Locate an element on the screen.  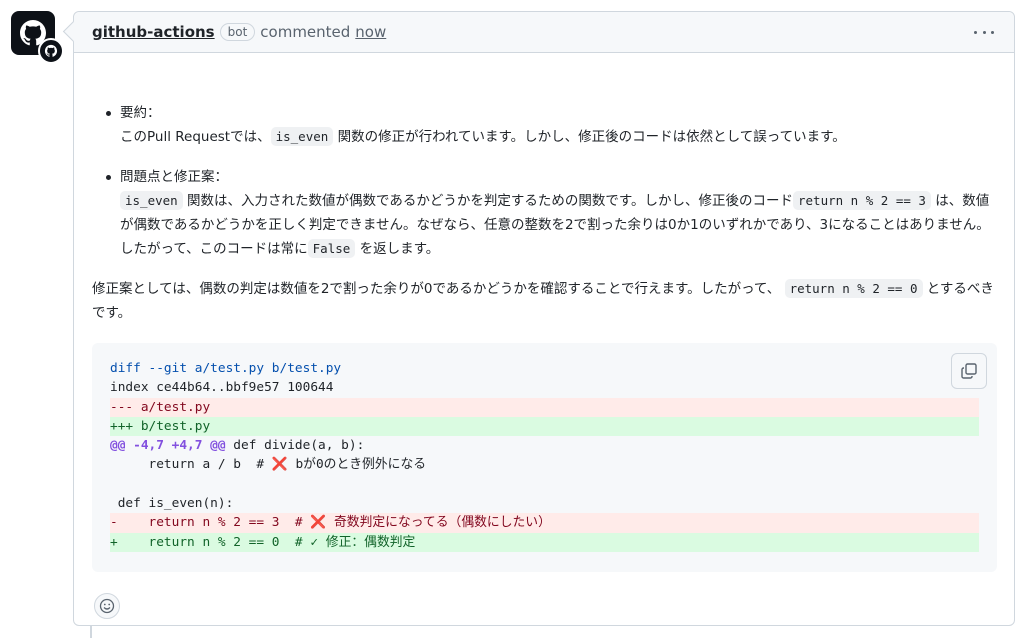
code-line: def is_even(n): is located at coordinates (172, 504).